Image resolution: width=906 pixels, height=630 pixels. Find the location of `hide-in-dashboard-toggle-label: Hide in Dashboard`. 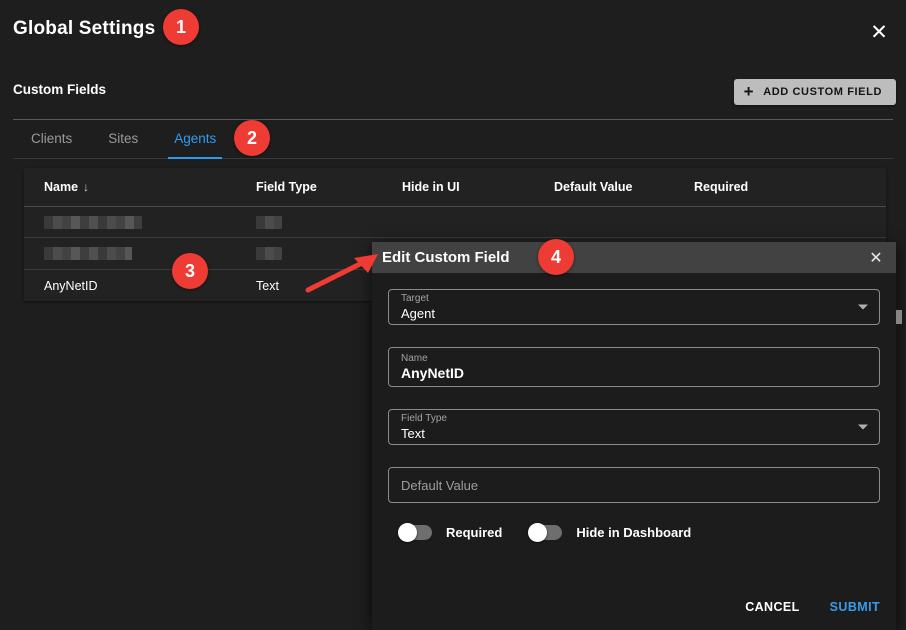

hide-in-dashboard-toggle-label: Hide in Dashboard is located at coordinates (634, 532).